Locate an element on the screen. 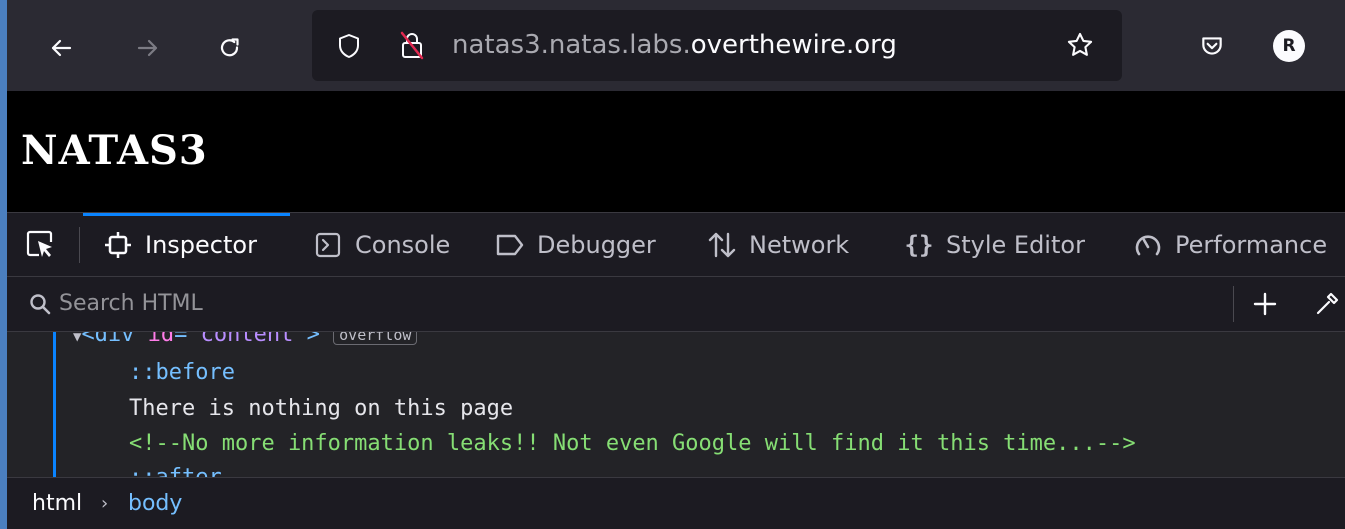  indent-guide is located at coordinates (54, 404).